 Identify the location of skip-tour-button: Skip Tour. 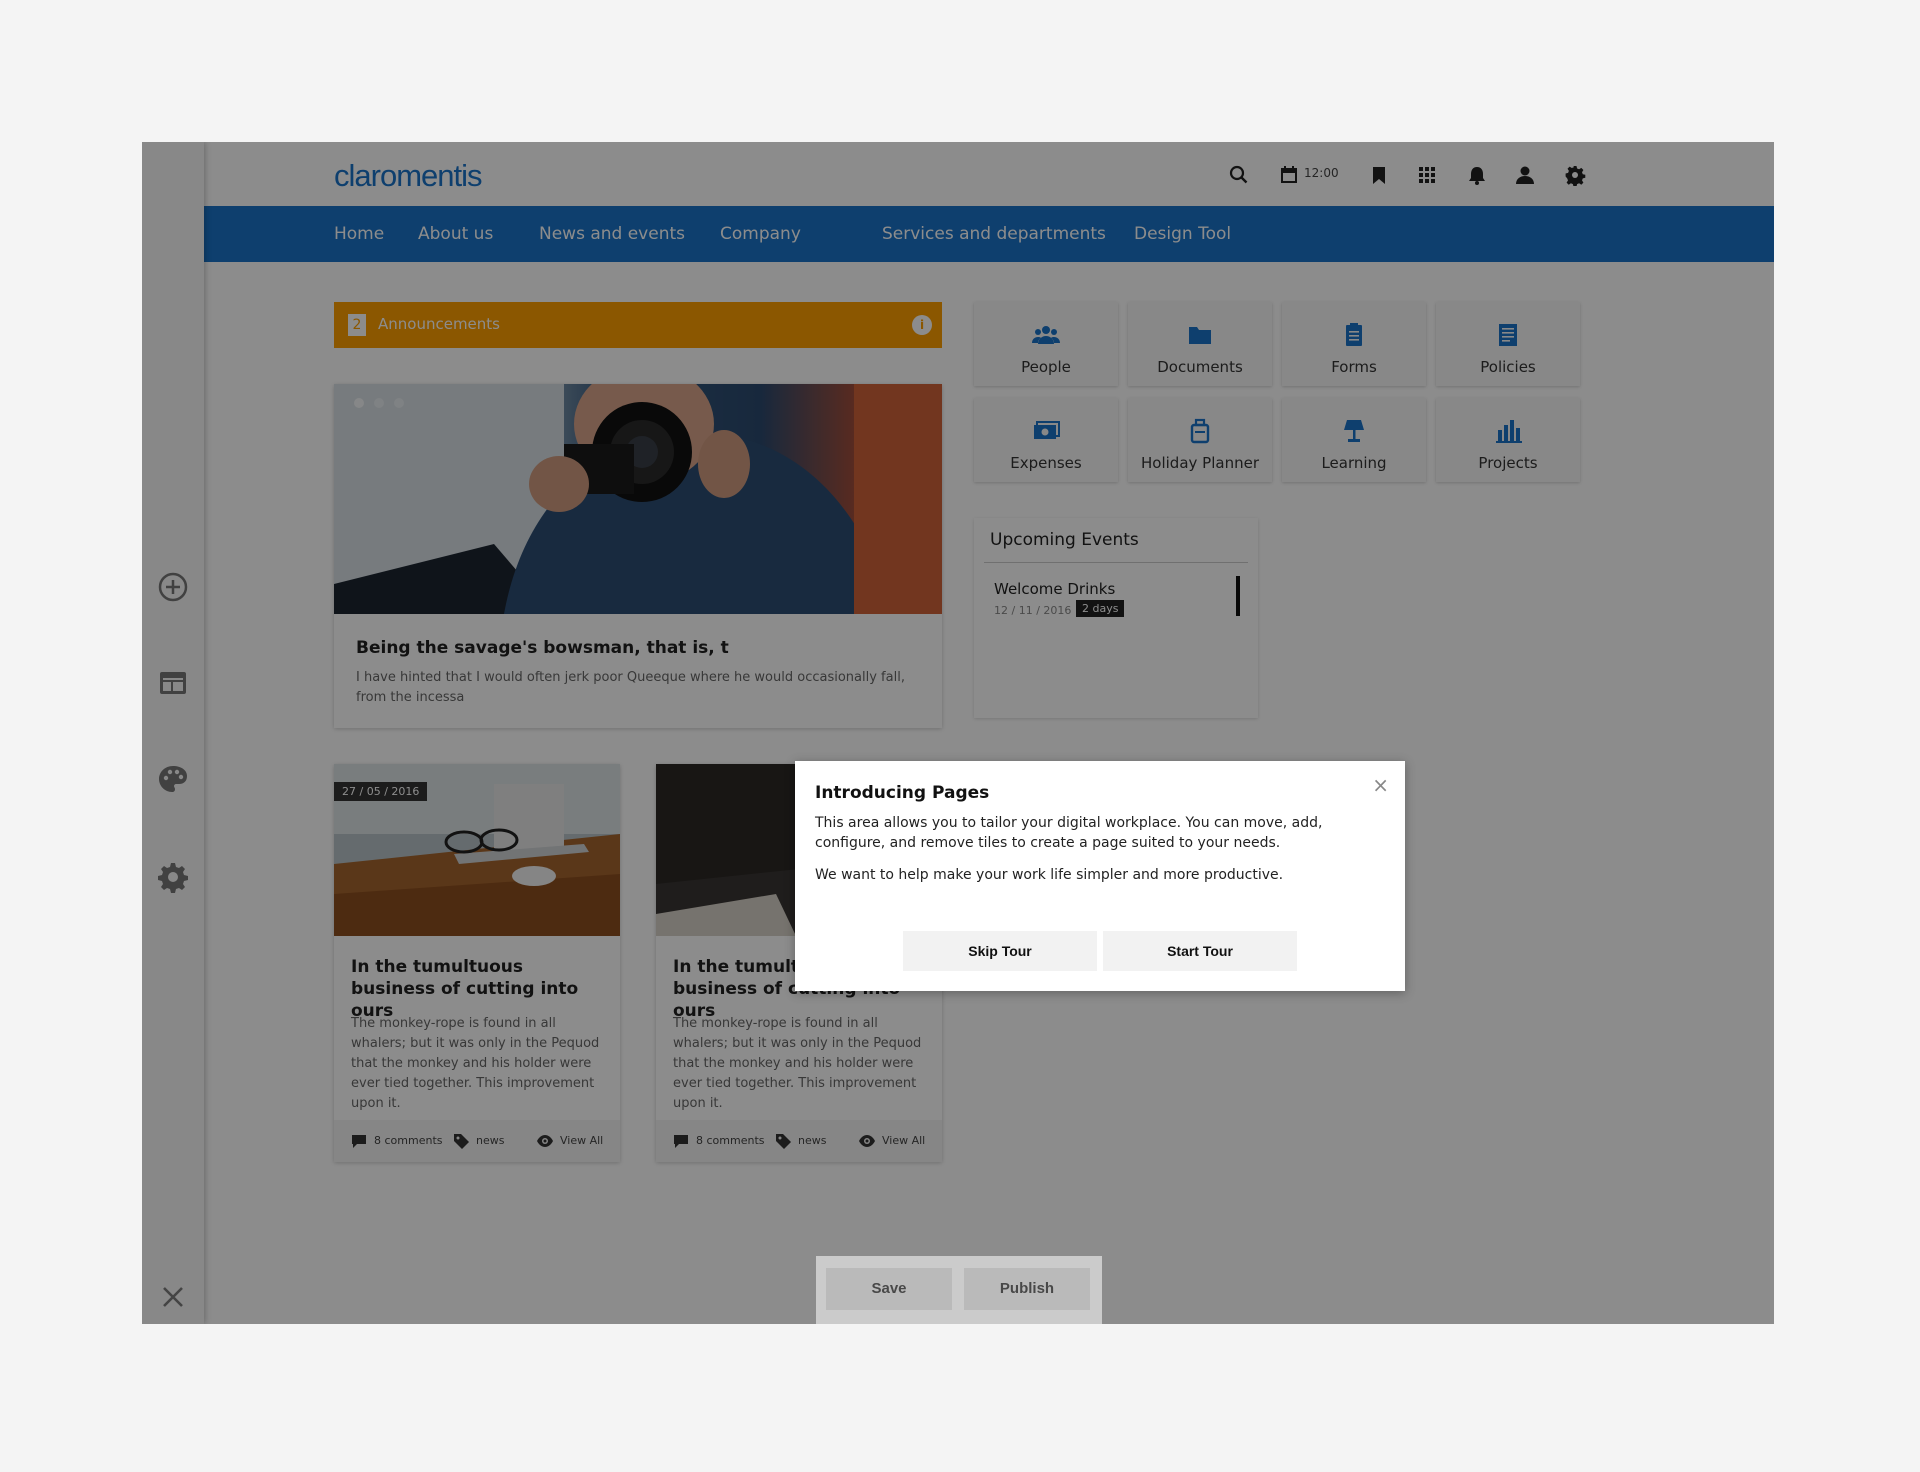
(1000, 951).